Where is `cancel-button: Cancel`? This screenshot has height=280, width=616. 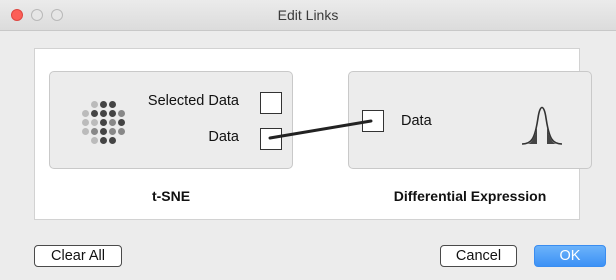
cancel-button: Cancel is located at coordinates (478, 256).